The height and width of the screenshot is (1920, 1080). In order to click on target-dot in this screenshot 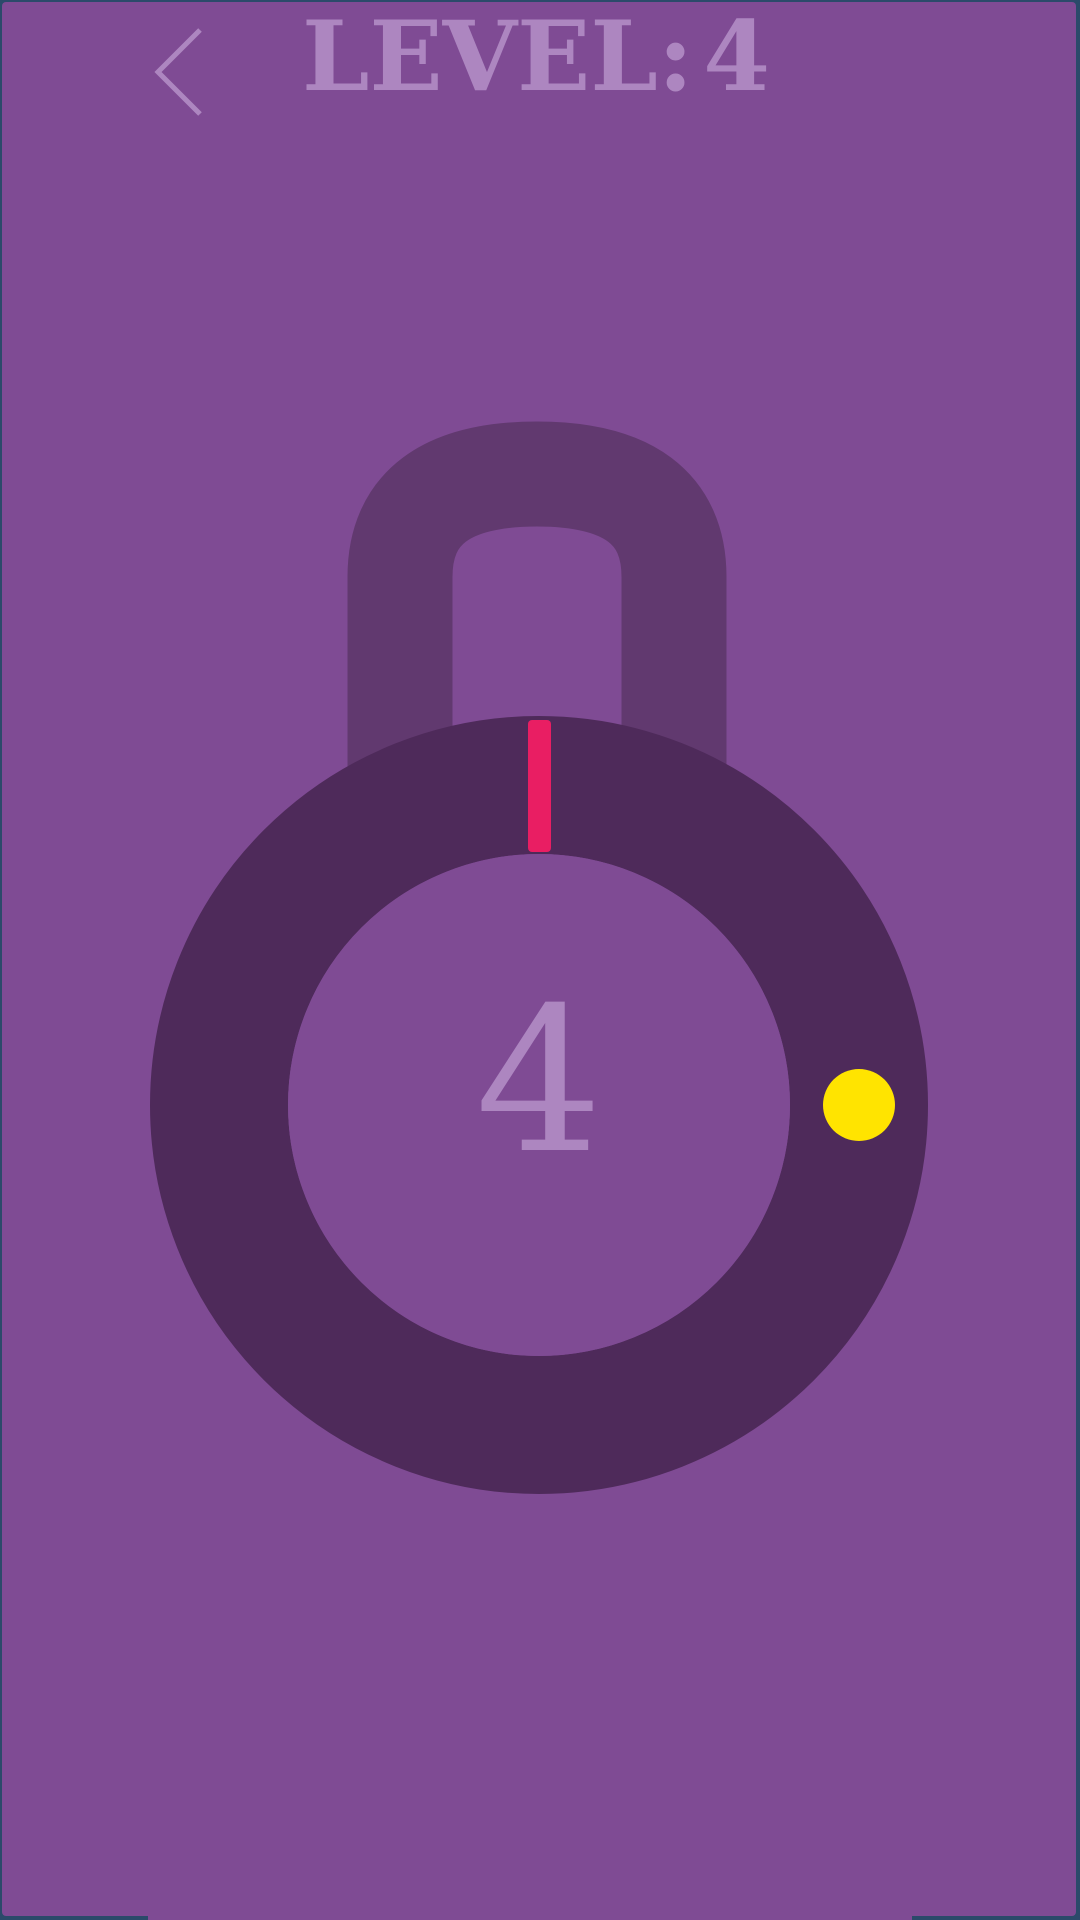, I will do `click(859, 1105)`.